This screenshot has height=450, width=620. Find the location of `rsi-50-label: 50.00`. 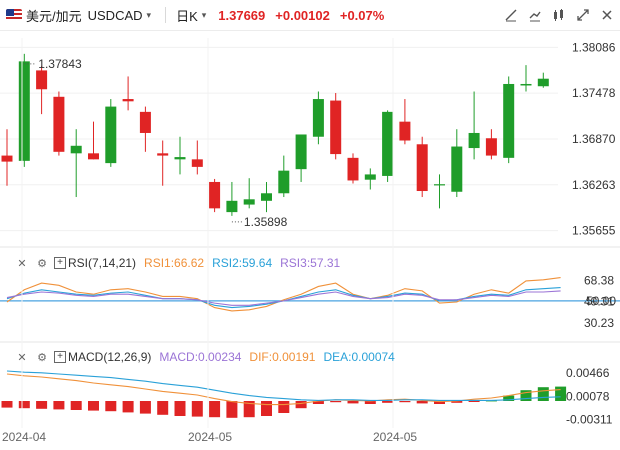

rsi-50-label: 50.00 is located at coordinates (601, 301).